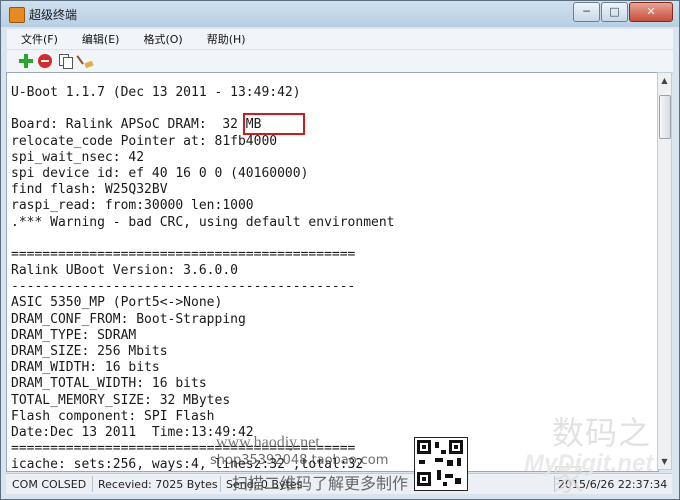 Image resolution: width=680 pixels, height=500 pixels. Describe the element at coordinates (160, 39) in the screenshot. I see `menu-format: 格式(O)` at that location.